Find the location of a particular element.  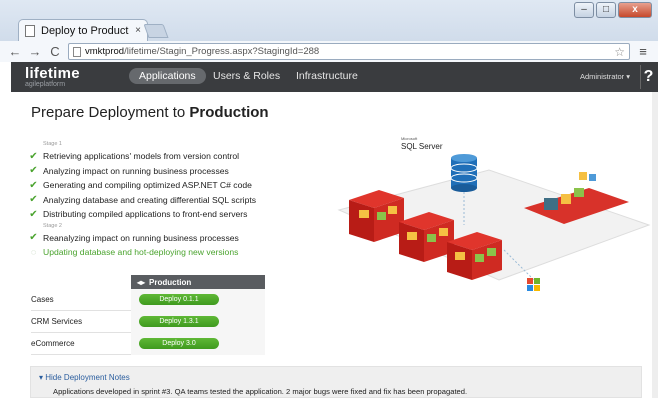

deploy-cell: Deploy 1.3.1 is located at coordinates (198, 321).